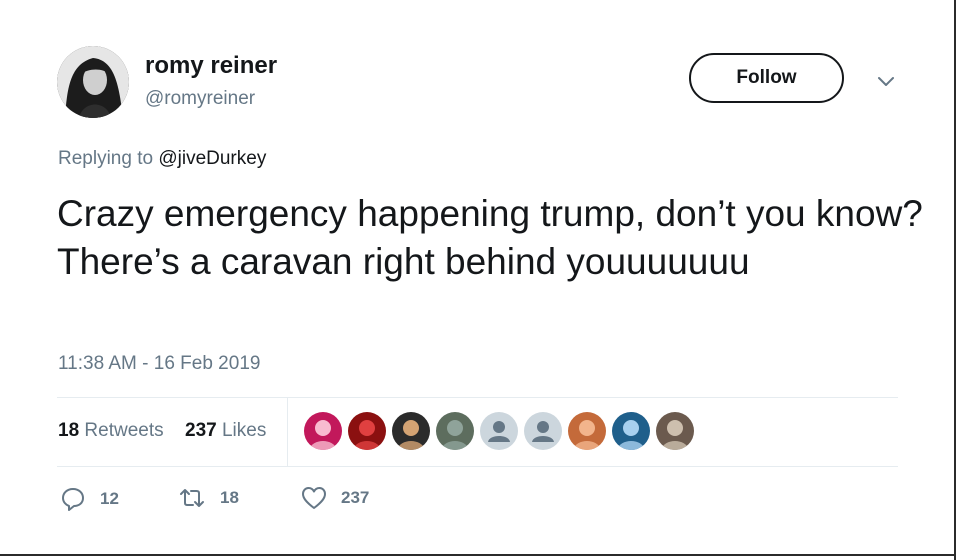 Image resolution: width=961 pixels, height=560 pixels. What do you see at coordinates (109, 498) in the screenshot?
I see `reply-count: 12` at bounding box center [109, 498].